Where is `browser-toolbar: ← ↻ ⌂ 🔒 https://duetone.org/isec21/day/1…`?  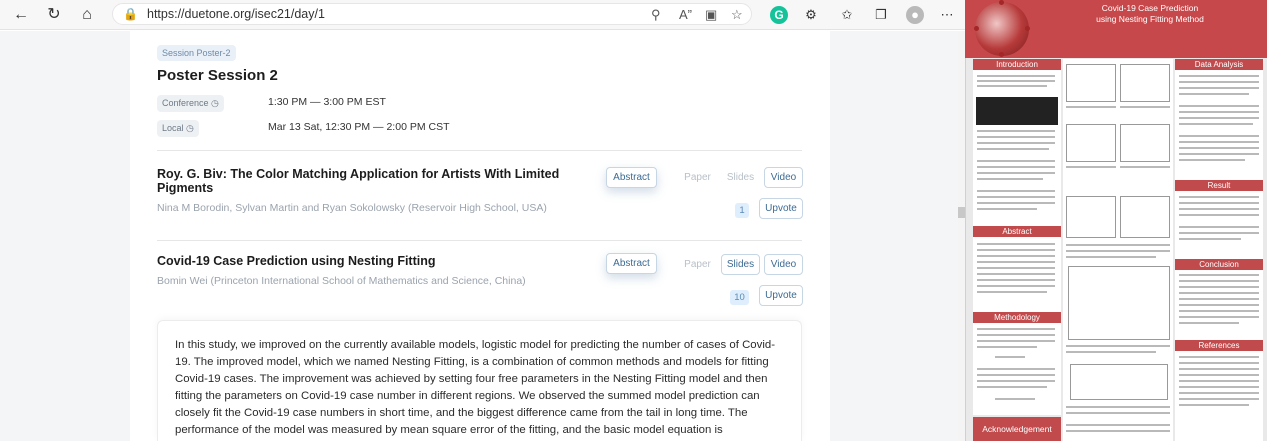 browser-toolbar: ← ↻ ⌂ 🔒 https://duetone.org/isec21/day/1… is located at coordinates (482, 15).